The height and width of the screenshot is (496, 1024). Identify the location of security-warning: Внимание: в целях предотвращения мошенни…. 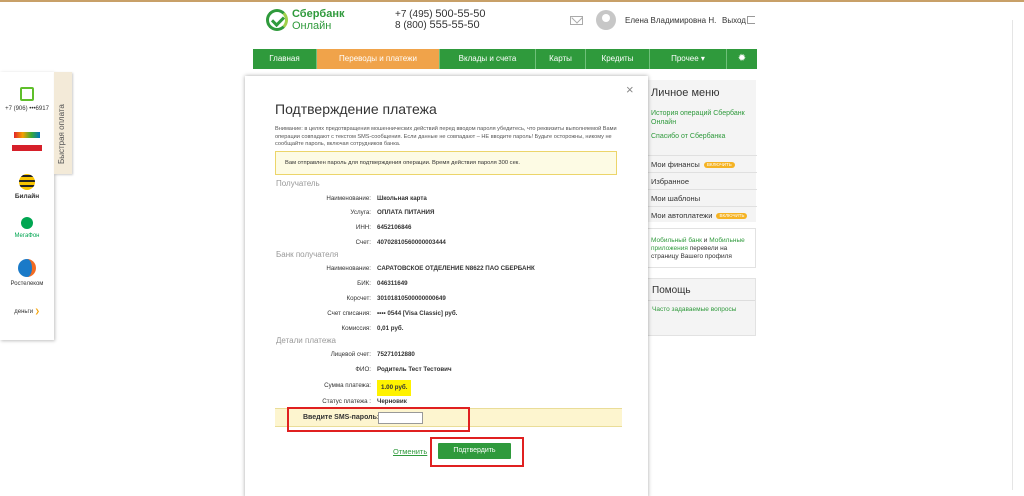
(446, 136).